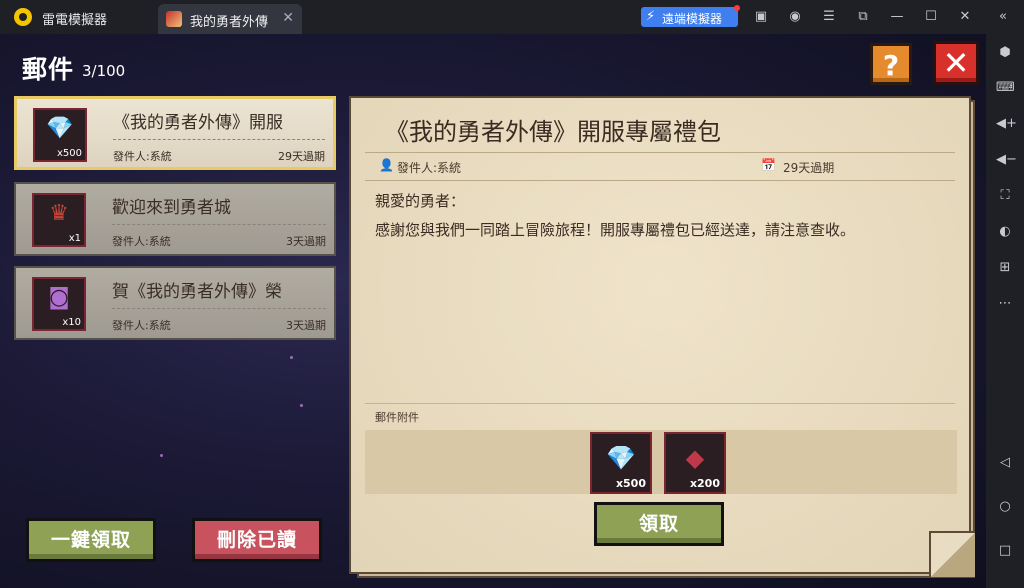 The width and height of the screenshot is (1024, 588). Describe the element at coordinates (1005, 232) in the screenshot. I see `install-apk-icon: ◐` at that location.